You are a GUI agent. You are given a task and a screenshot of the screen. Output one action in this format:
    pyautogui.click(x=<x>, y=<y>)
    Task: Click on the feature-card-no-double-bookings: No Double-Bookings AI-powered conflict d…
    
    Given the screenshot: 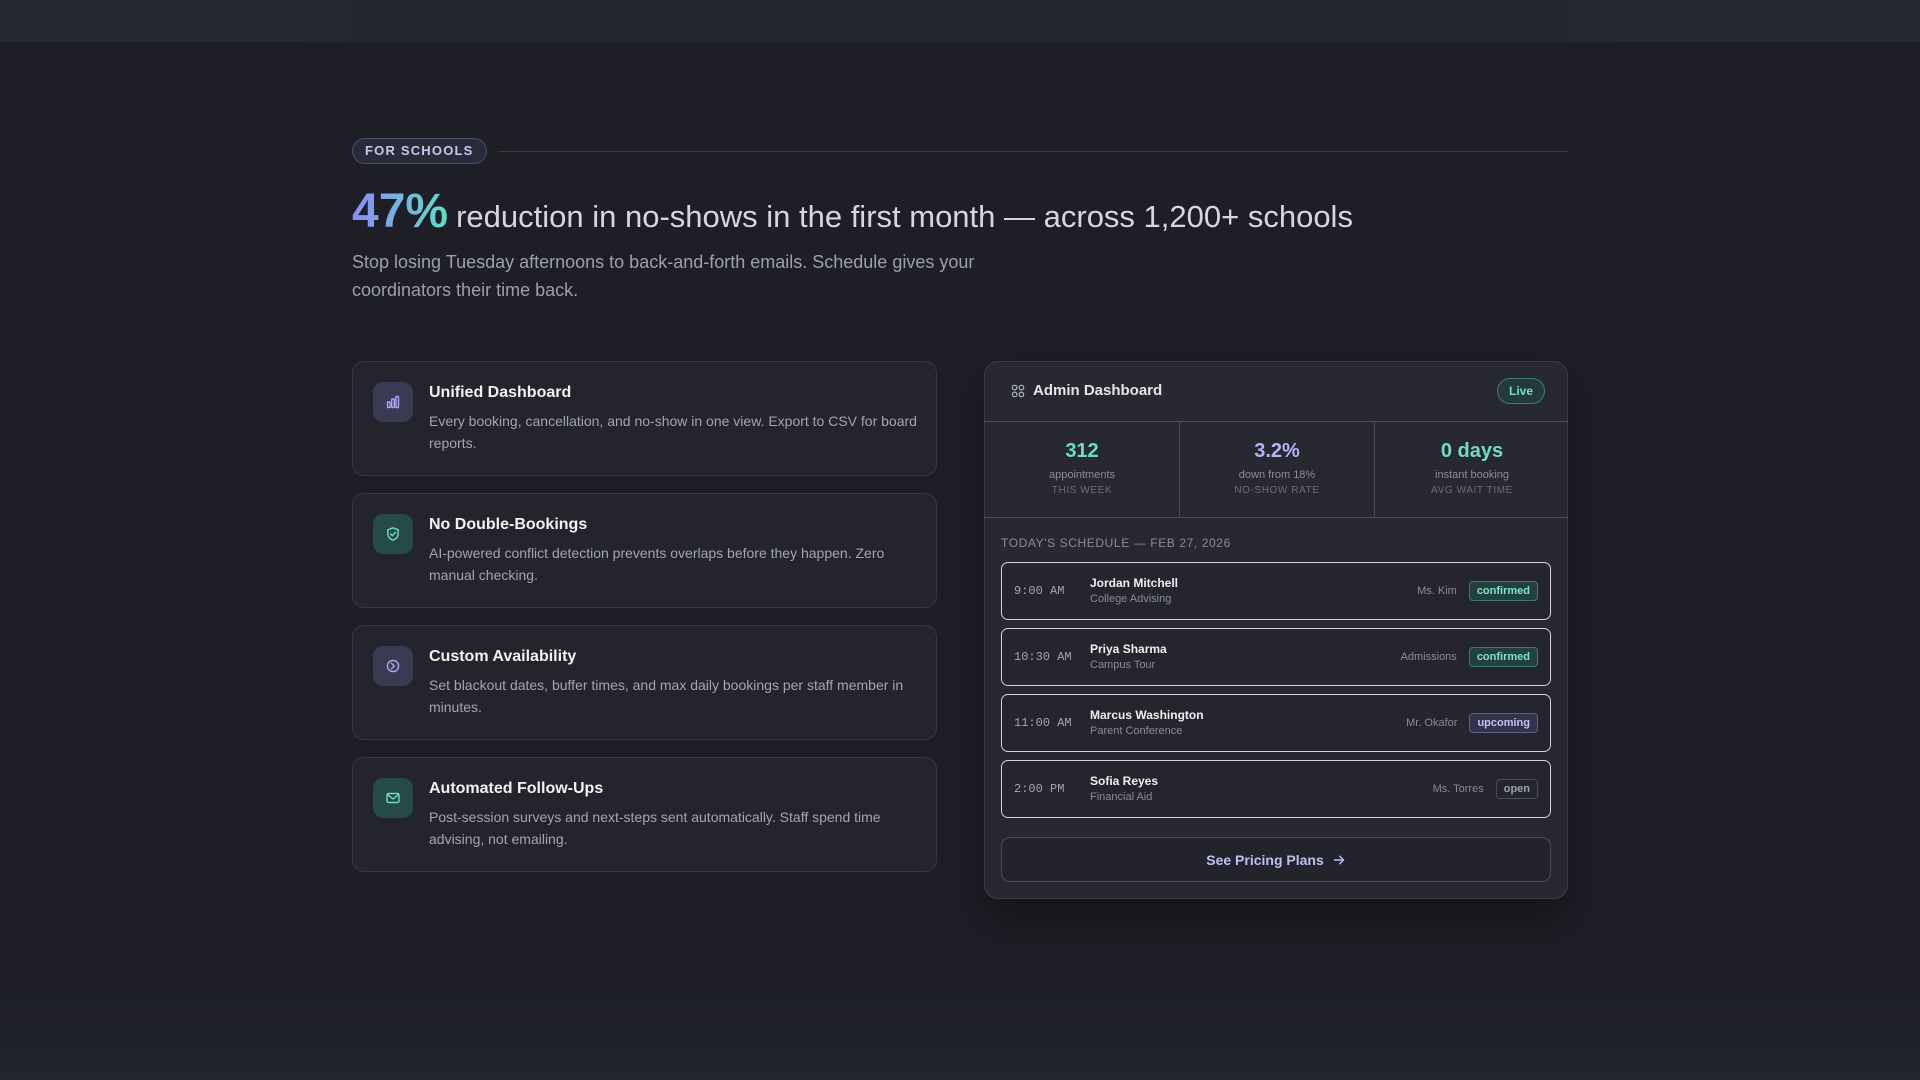 What is the action you would take?
    pyautogui.click(x=644, y=550)
    